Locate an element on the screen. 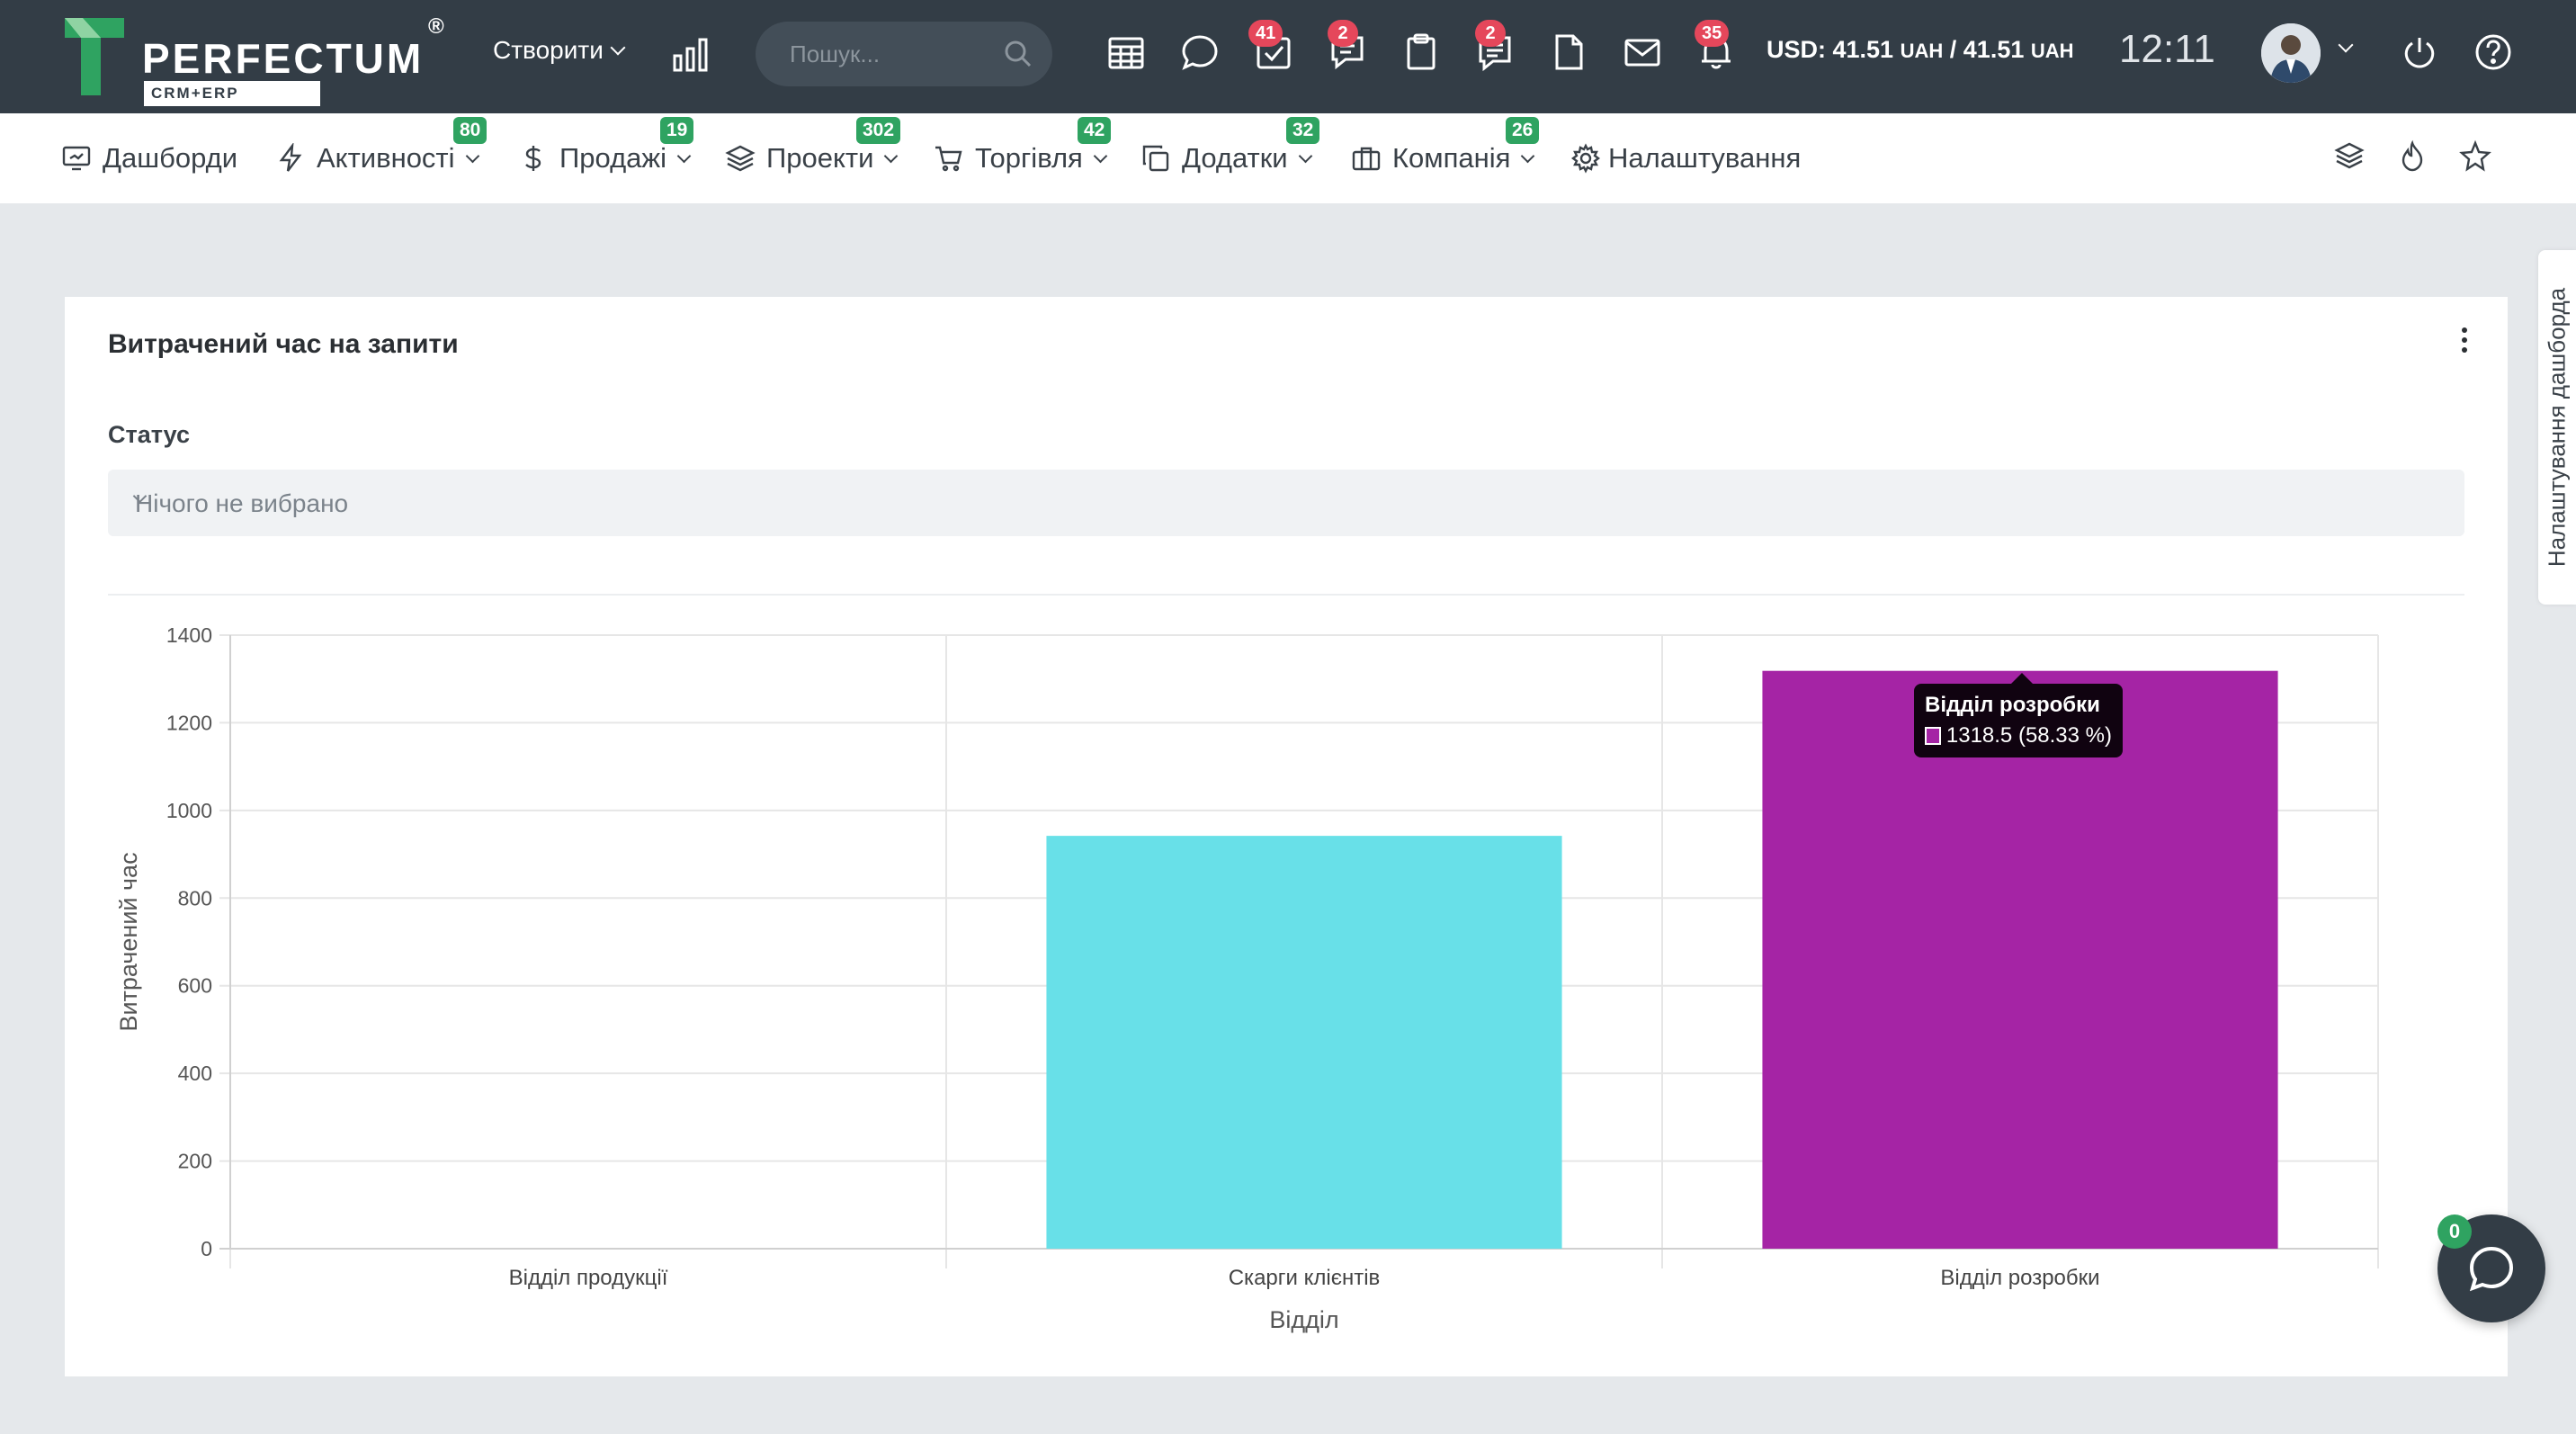  chat-icon is located at coordinates (2491, 1269).